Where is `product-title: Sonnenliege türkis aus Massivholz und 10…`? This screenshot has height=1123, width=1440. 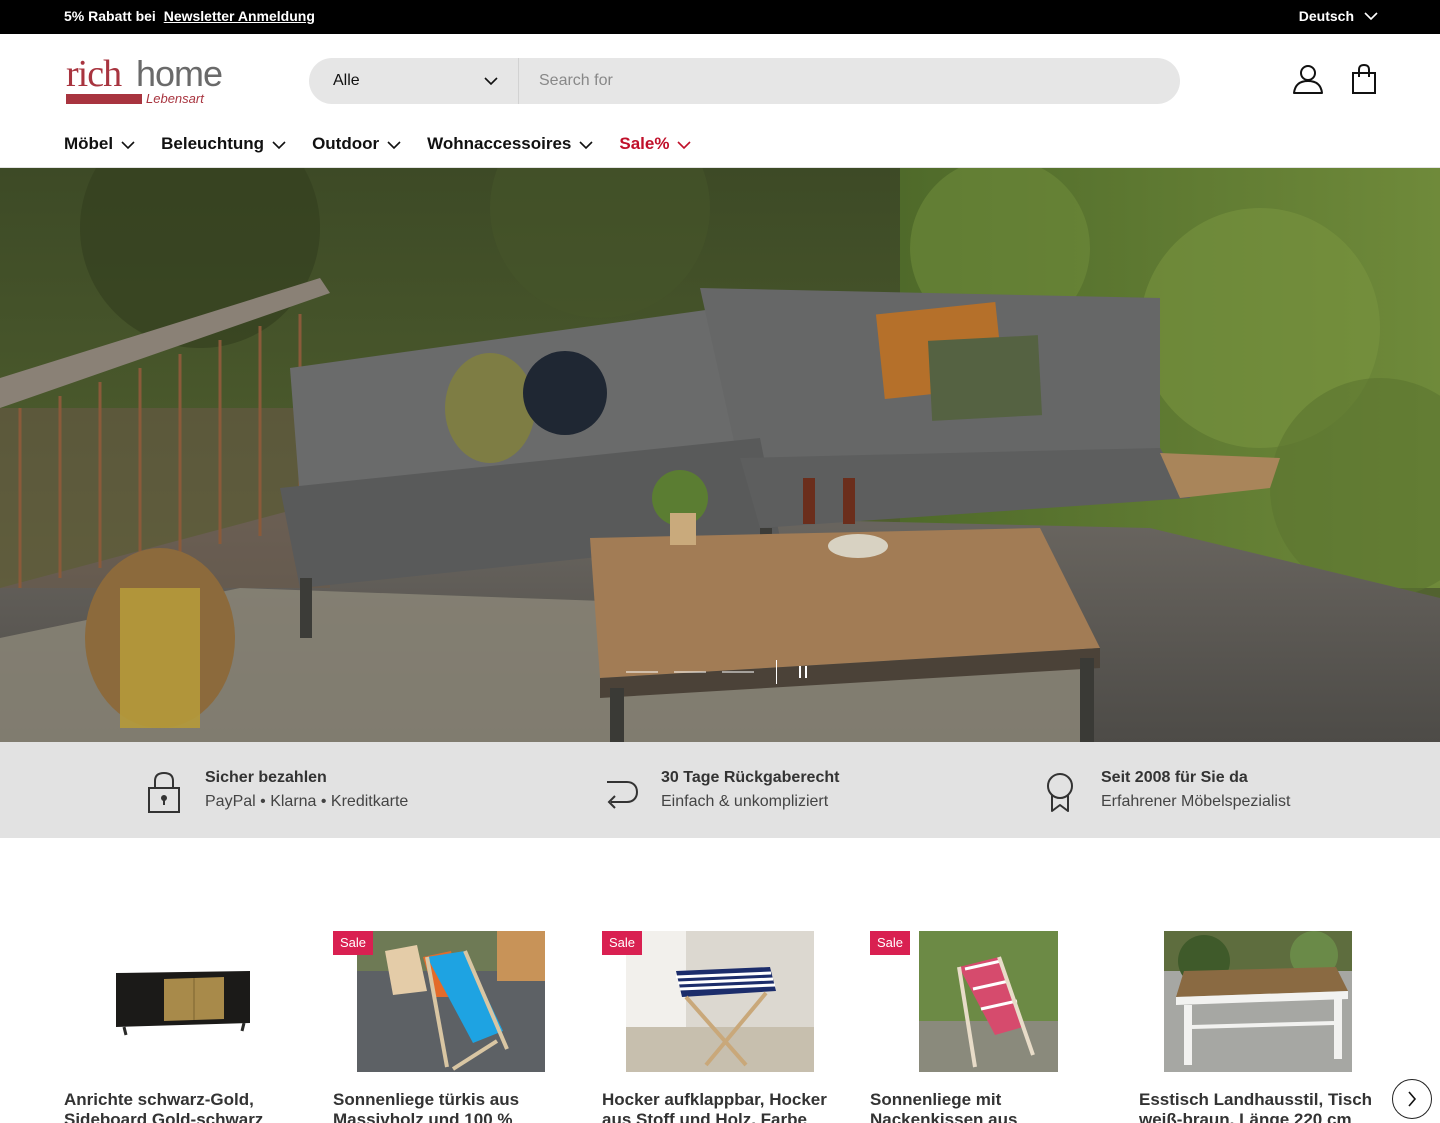
product-title: Sonnenliege türkis aus Massivholz und 10… is located at coordinates (450, 1106).